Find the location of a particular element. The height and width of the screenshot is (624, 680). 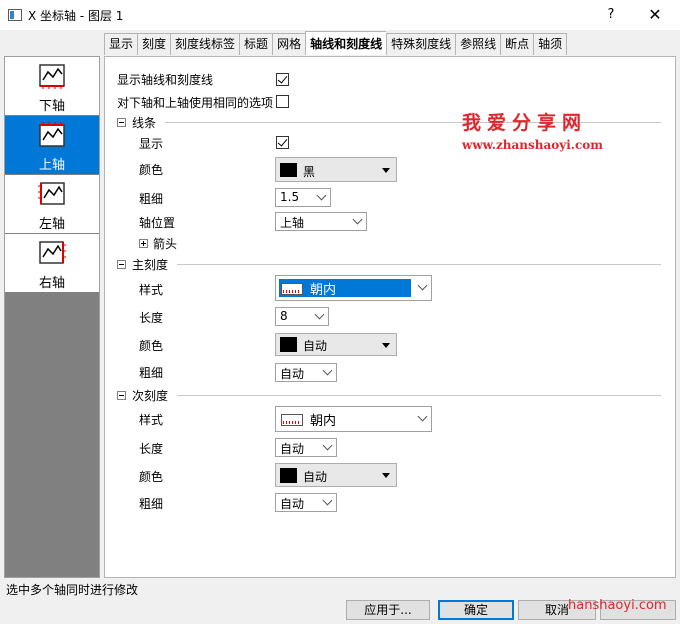

axis-item-label: 右轴 is located at coordinates (51, 283).